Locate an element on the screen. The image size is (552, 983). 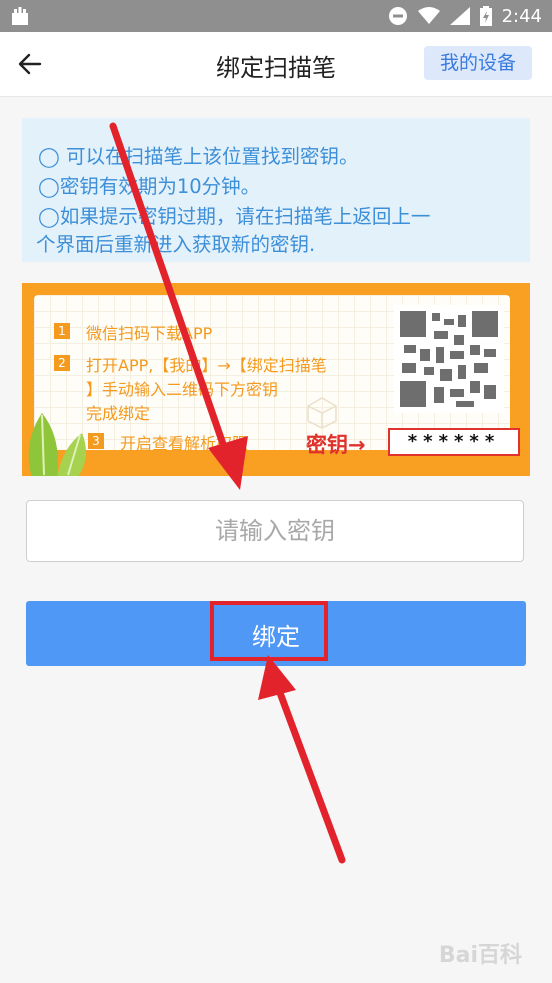
key-label: 密钥→ is located at coordinates (336, 445).